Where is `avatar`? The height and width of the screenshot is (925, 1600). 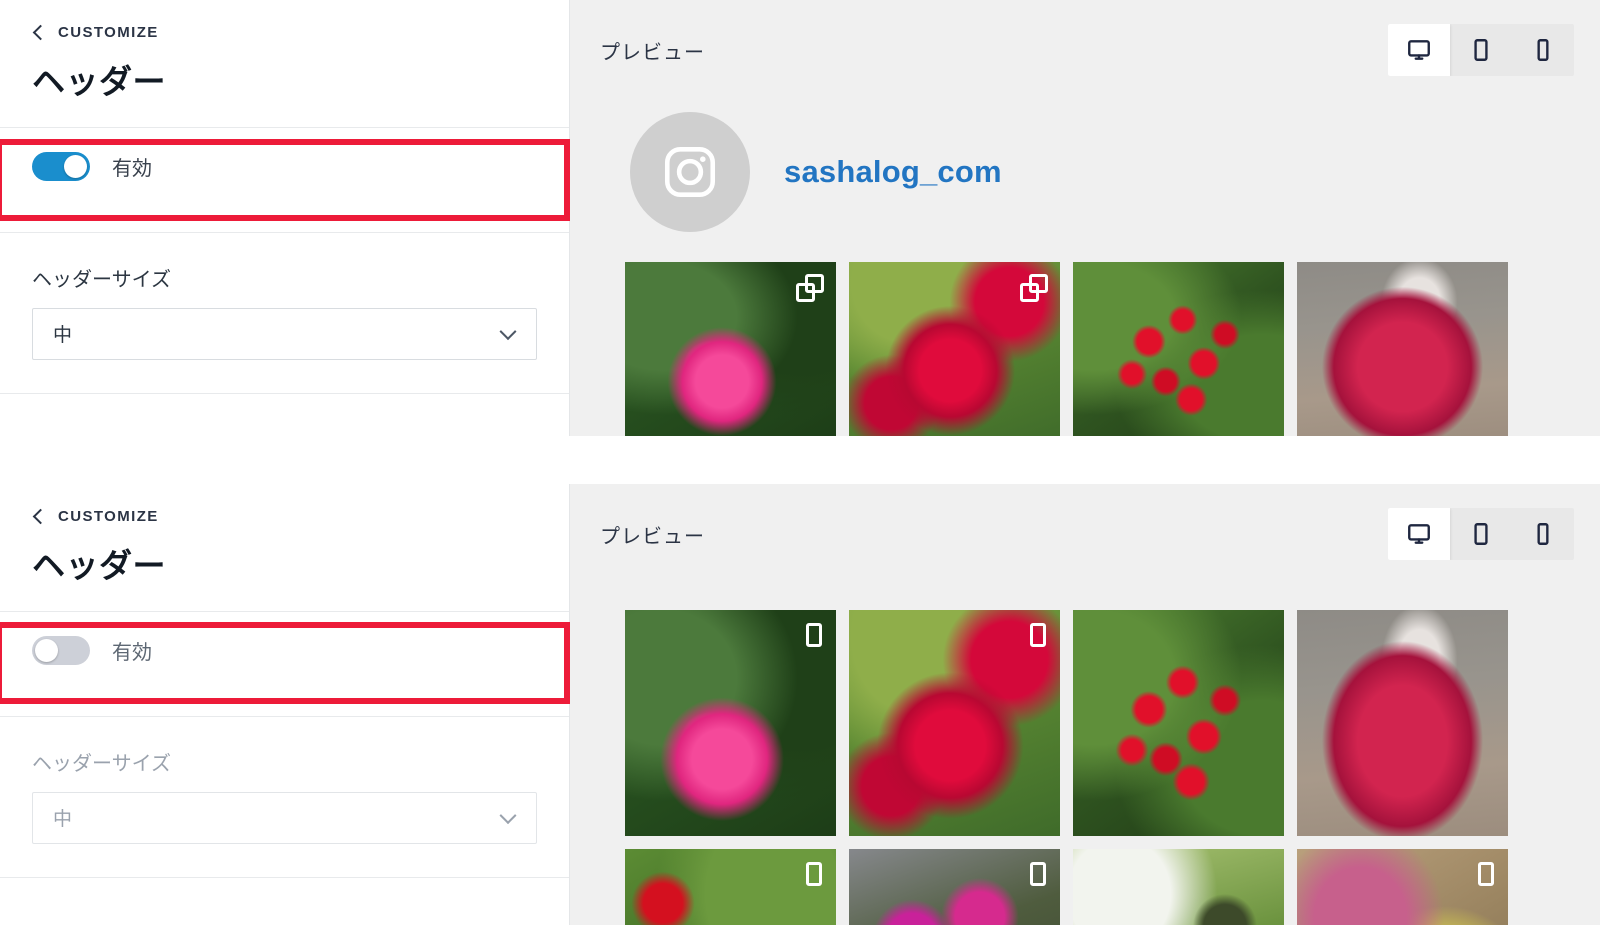 avatar is located at coordinates (690, 172).